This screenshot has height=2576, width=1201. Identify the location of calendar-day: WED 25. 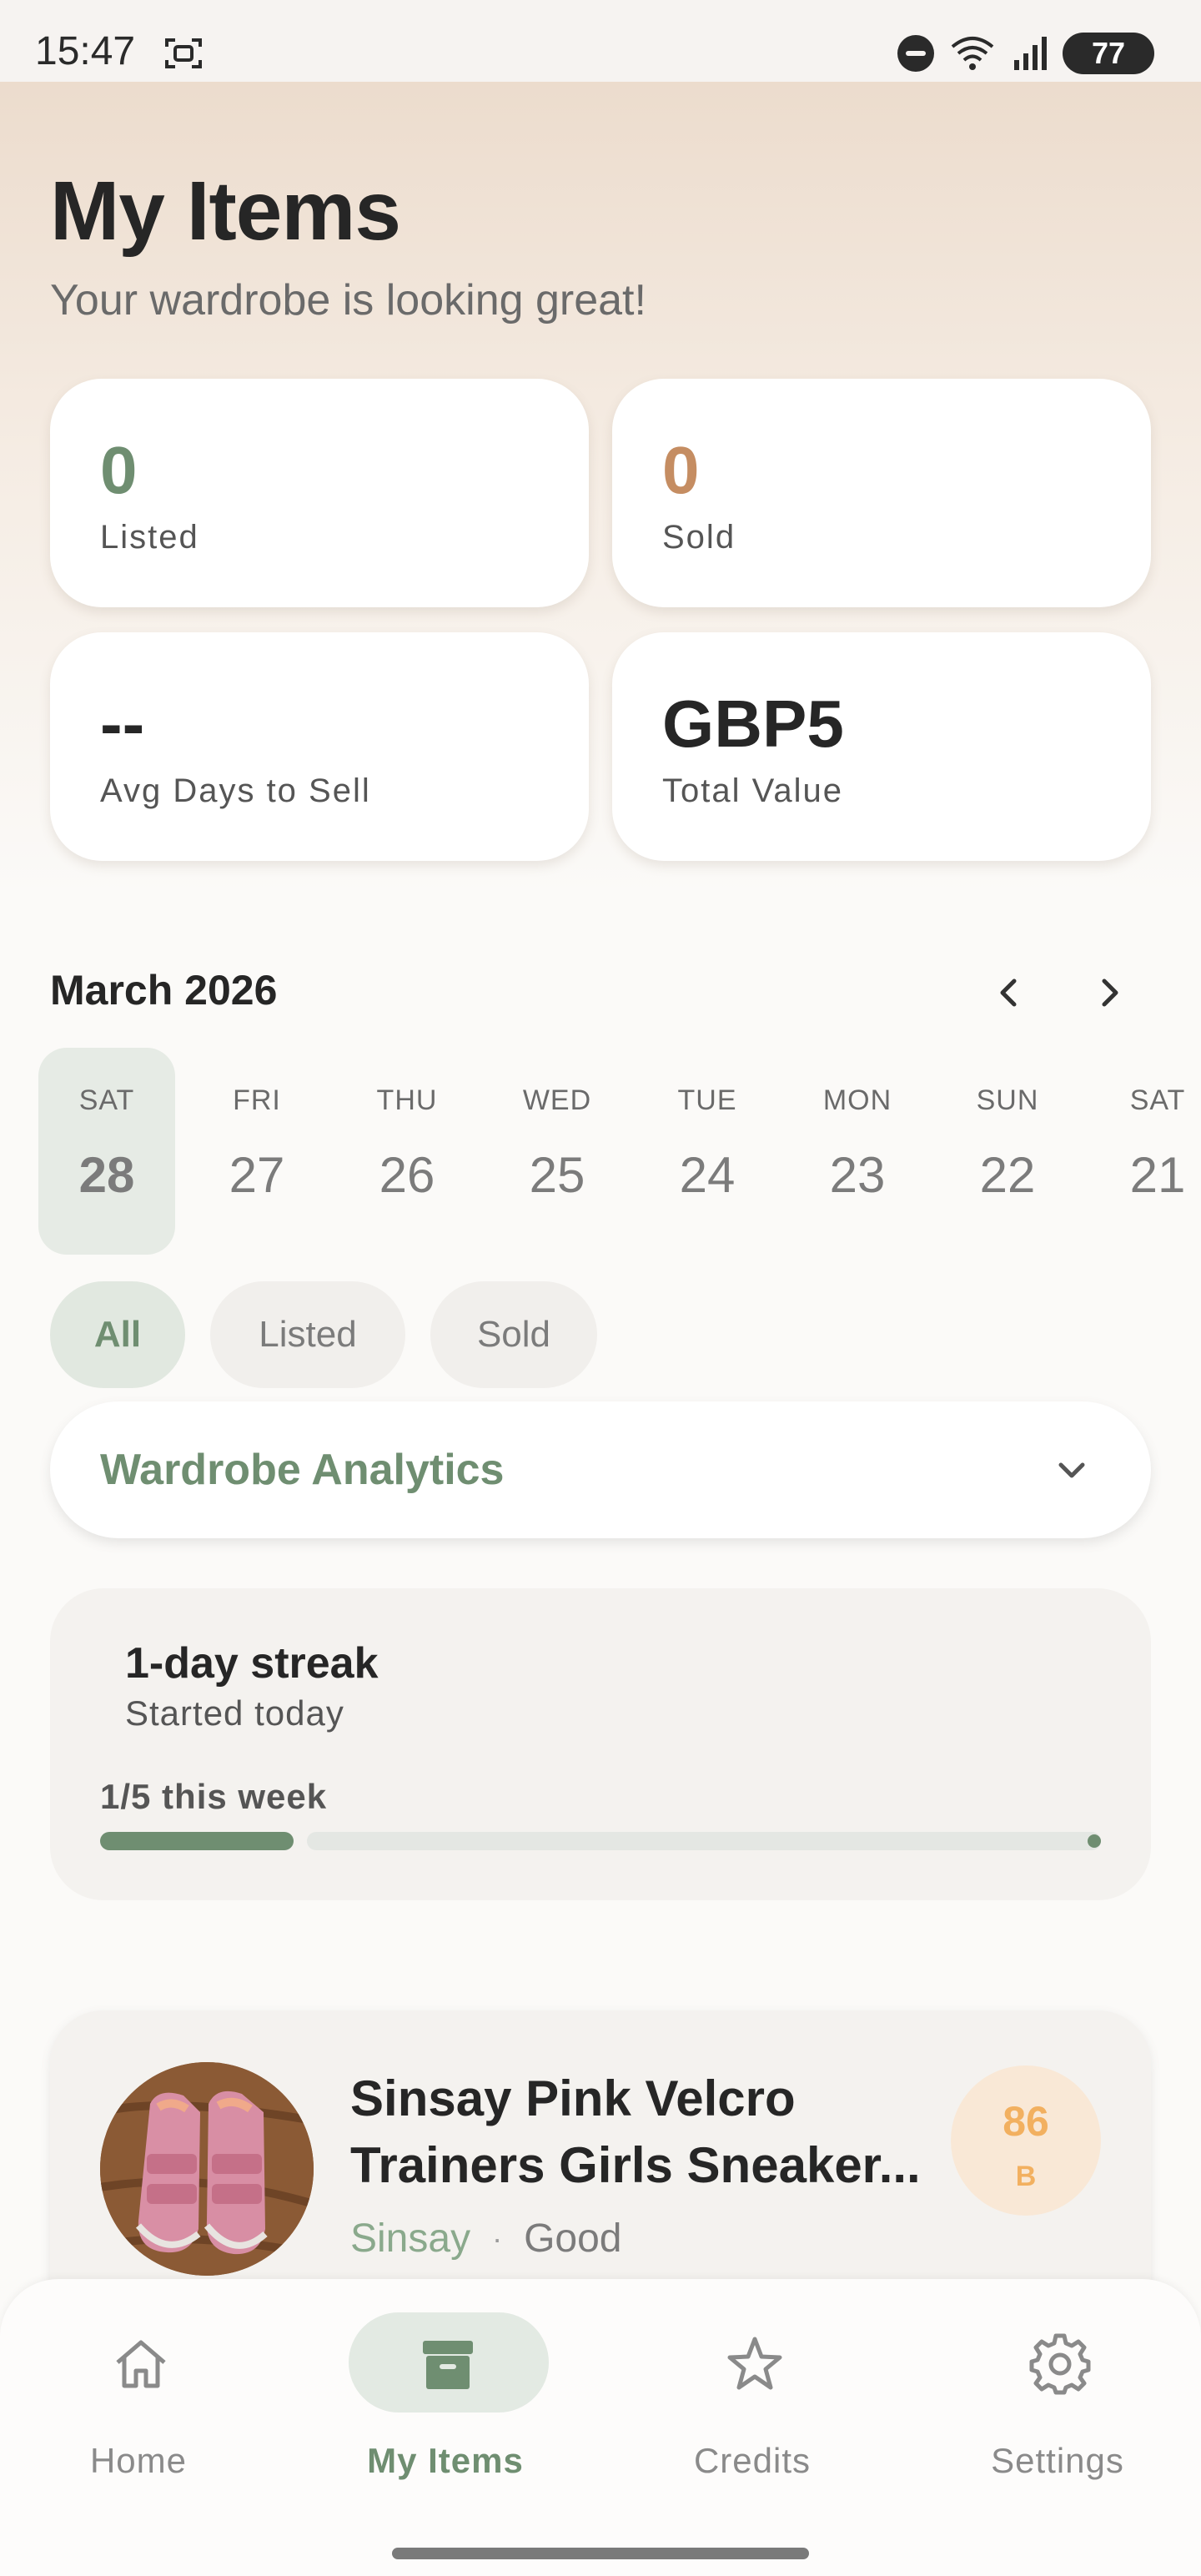
(558, 1151).